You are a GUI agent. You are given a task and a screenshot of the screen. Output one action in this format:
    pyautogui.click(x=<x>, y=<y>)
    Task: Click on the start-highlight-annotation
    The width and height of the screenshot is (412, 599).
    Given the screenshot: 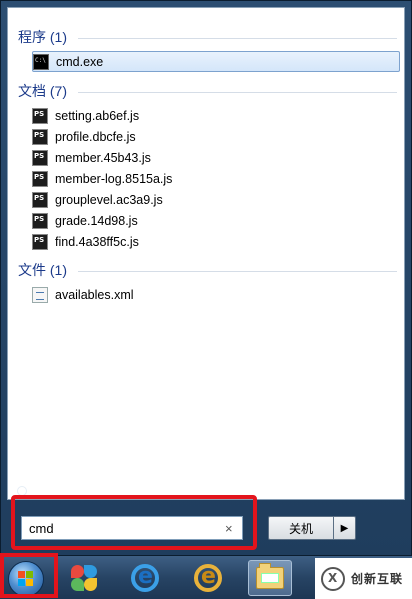 What is the action you would take?
    pyautogui.click(x=29, y=575)
    